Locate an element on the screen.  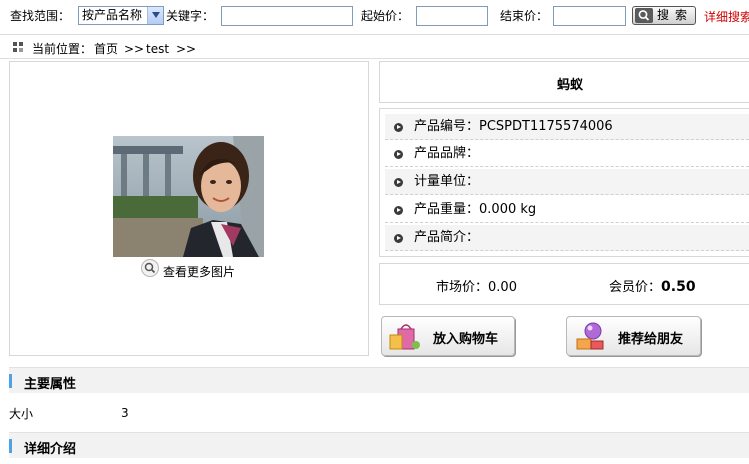
unit-label: 计量单位： is located at coordinates (447, 181).